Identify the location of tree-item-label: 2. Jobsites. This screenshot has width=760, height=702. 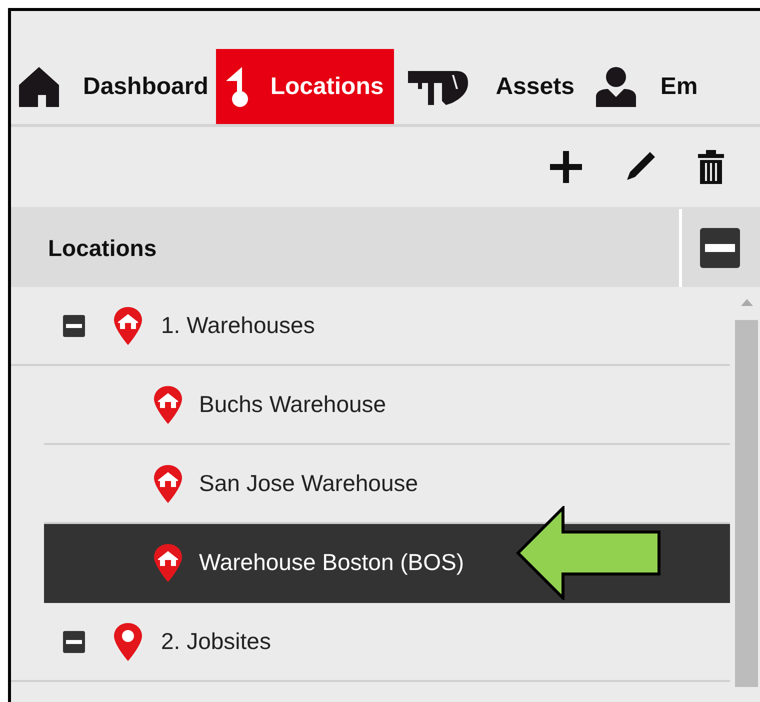
(216, 641).